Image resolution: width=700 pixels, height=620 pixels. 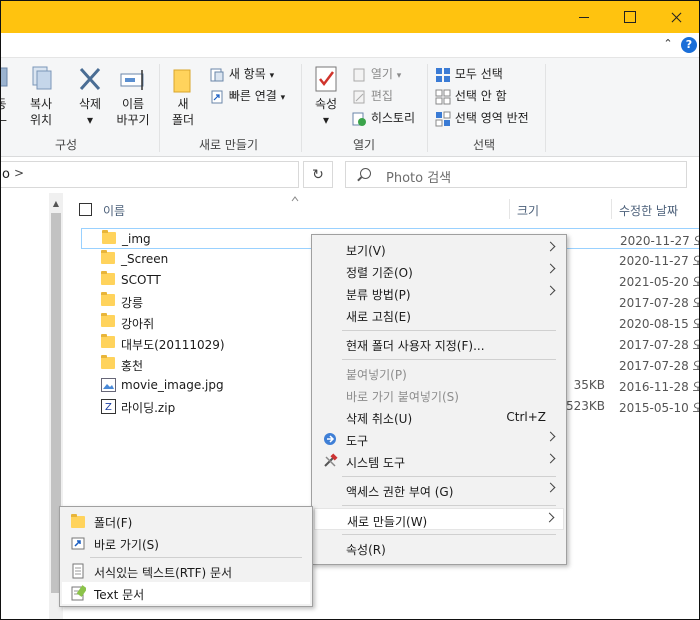 I want to click on minimize-button, so click(x=584, y=17).